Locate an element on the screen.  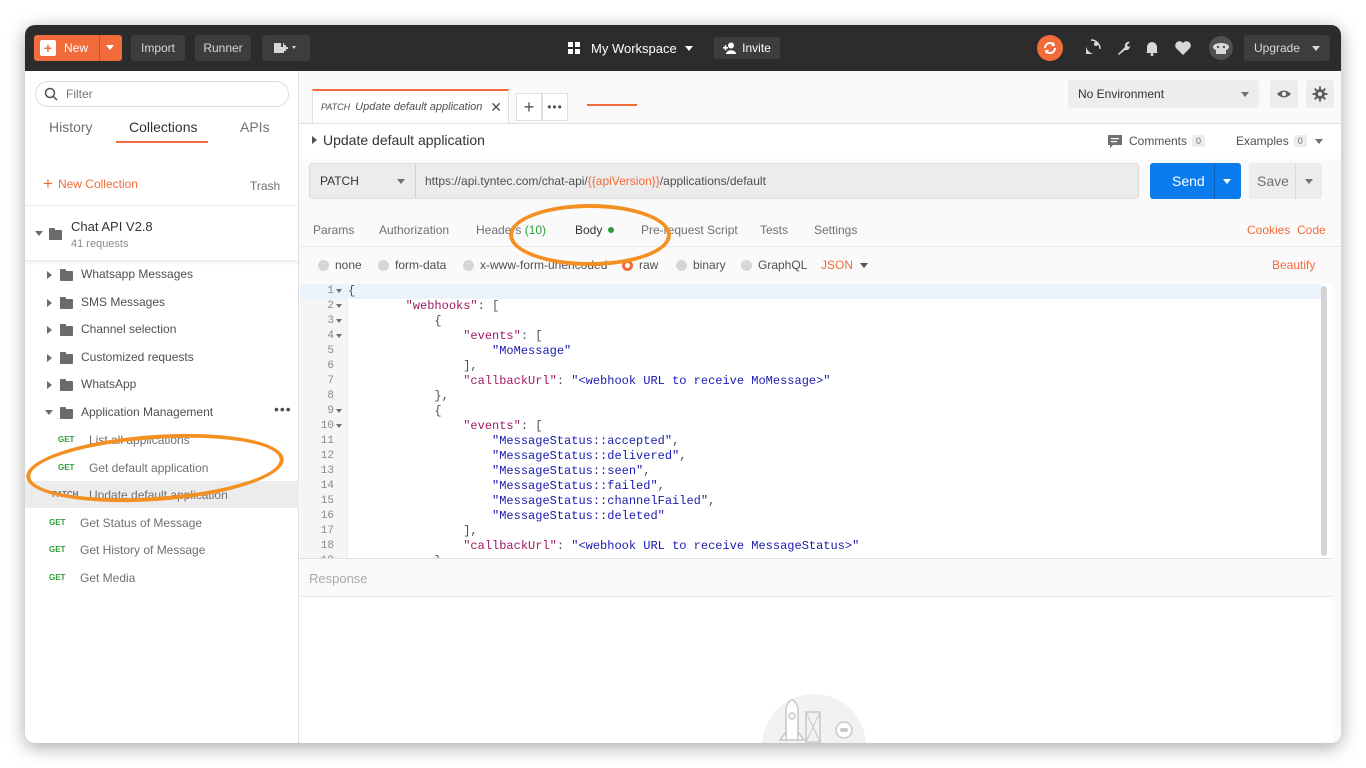
chevron-right-icon is located at coordinates (314, 140).